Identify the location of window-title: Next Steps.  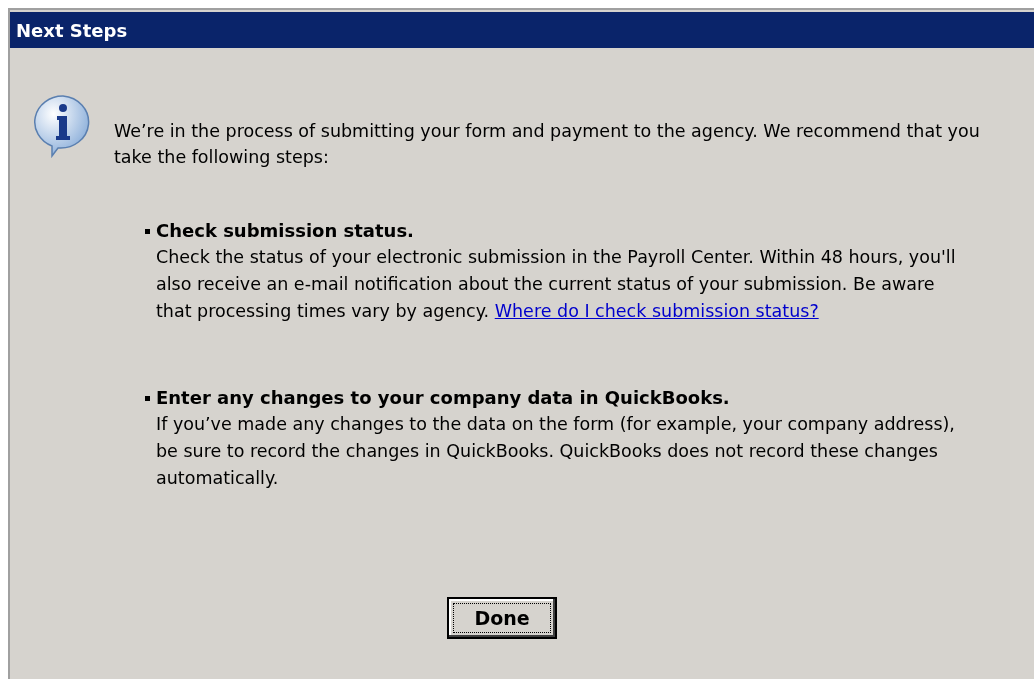
(72, 30).